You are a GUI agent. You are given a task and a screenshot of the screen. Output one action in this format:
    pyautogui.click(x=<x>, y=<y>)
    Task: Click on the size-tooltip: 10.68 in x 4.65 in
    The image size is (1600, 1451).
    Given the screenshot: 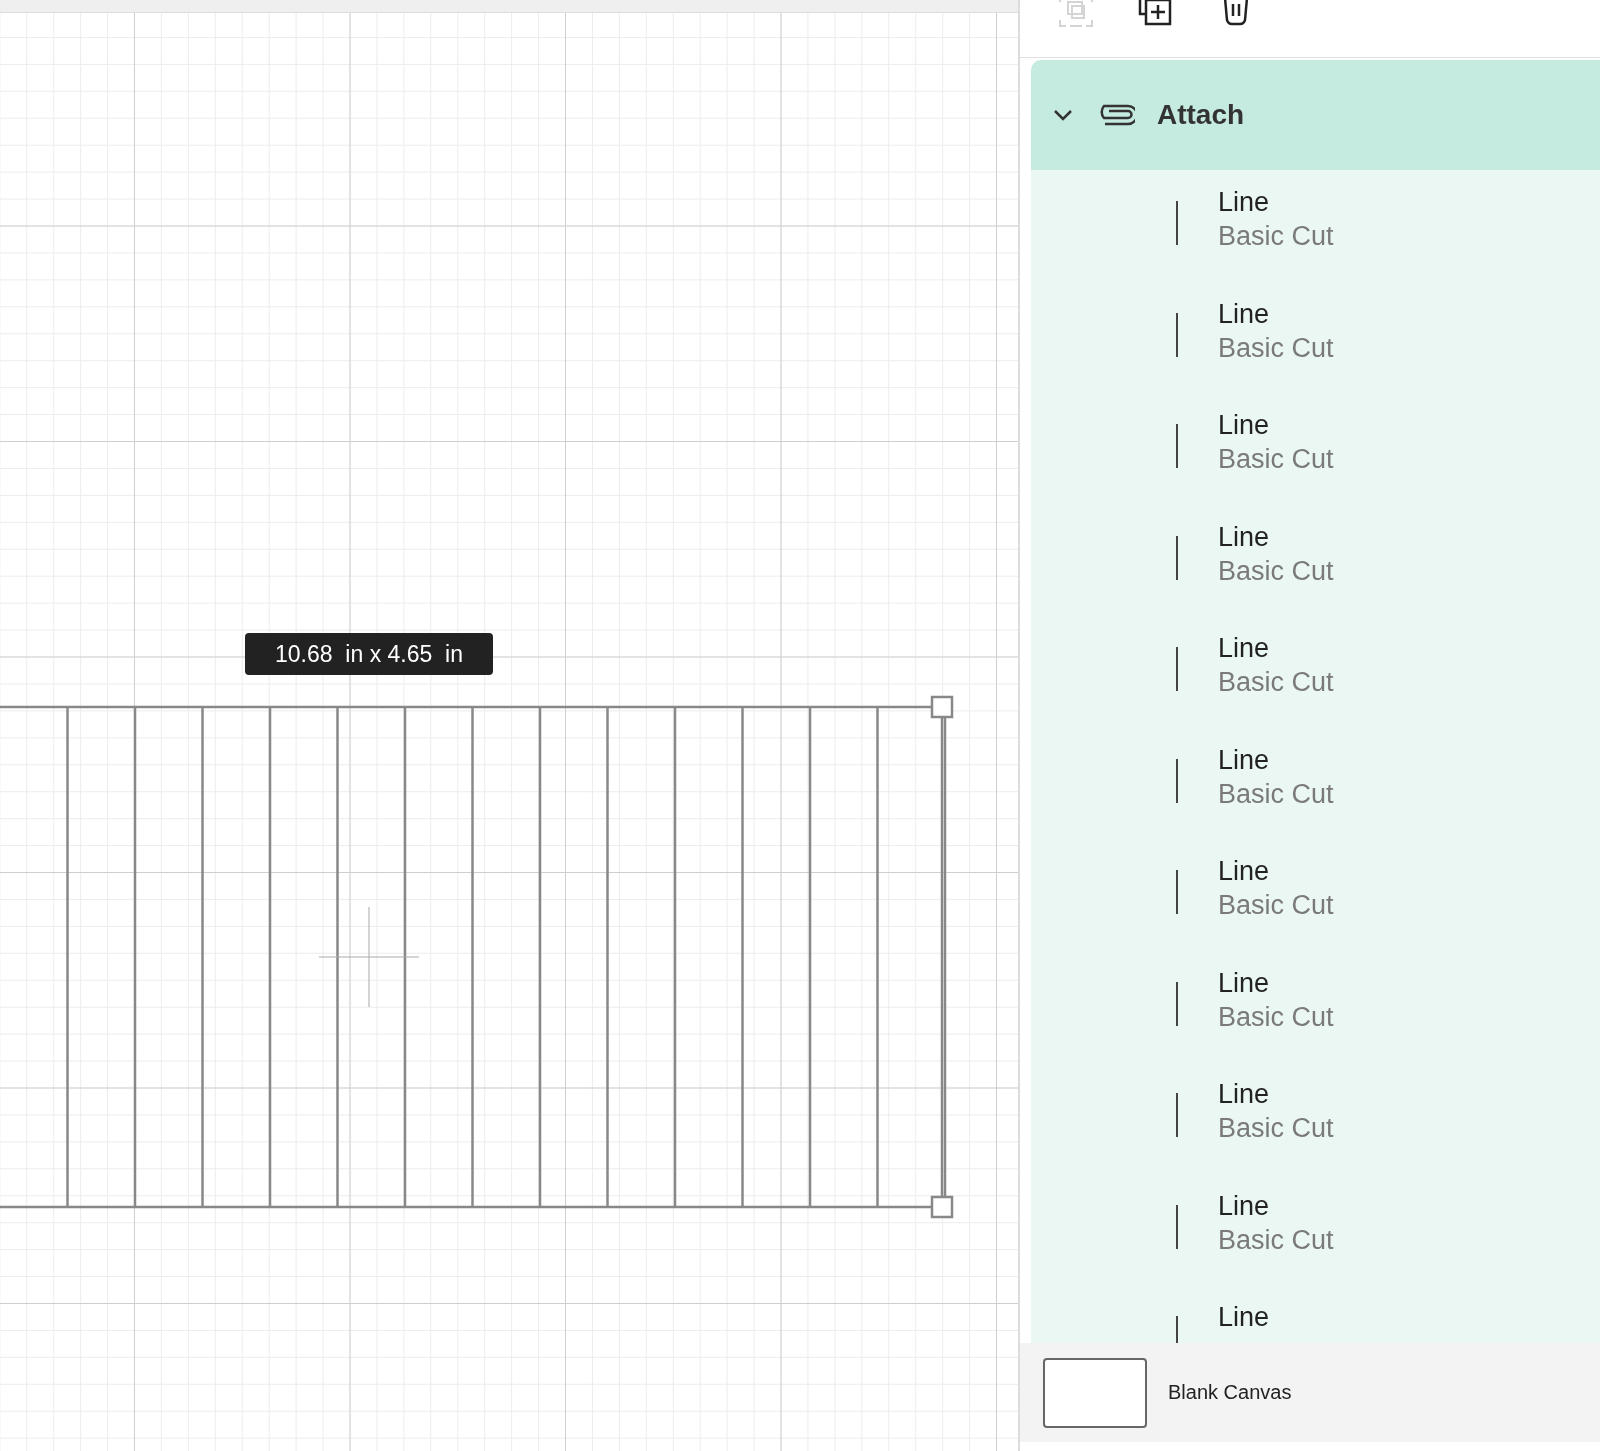 What is the action you would take?
    pyautogui.click(x=369, y=654)
    